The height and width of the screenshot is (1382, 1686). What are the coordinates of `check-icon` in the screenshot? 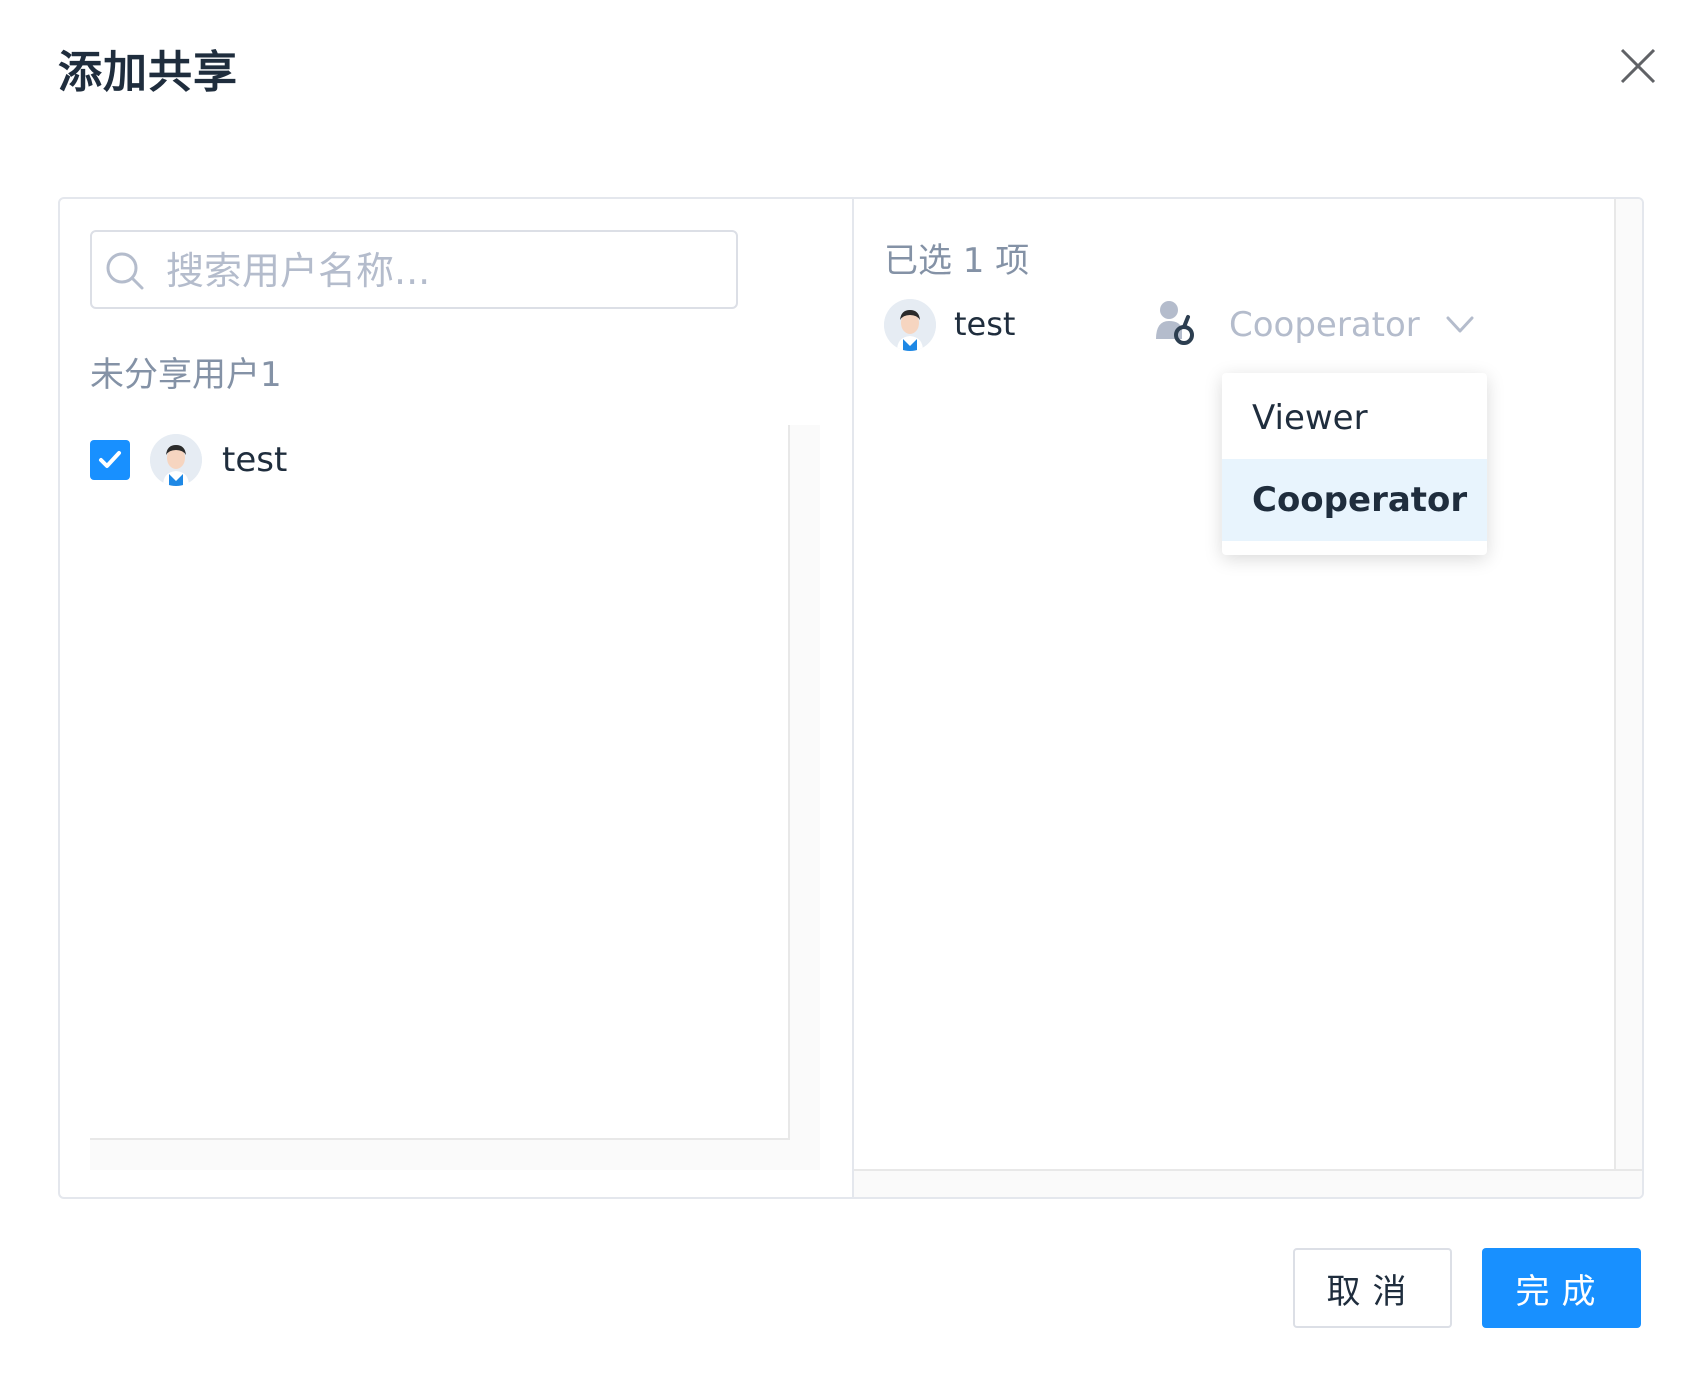 It's located at (110, 459).